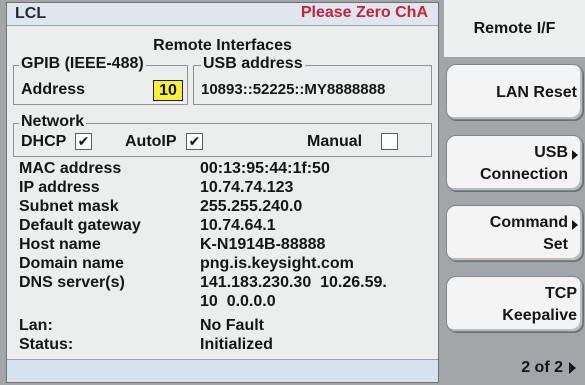 The height and width of the screenshot is (385, 585). I want to click on detail-label: Host name, so click(60, 244).